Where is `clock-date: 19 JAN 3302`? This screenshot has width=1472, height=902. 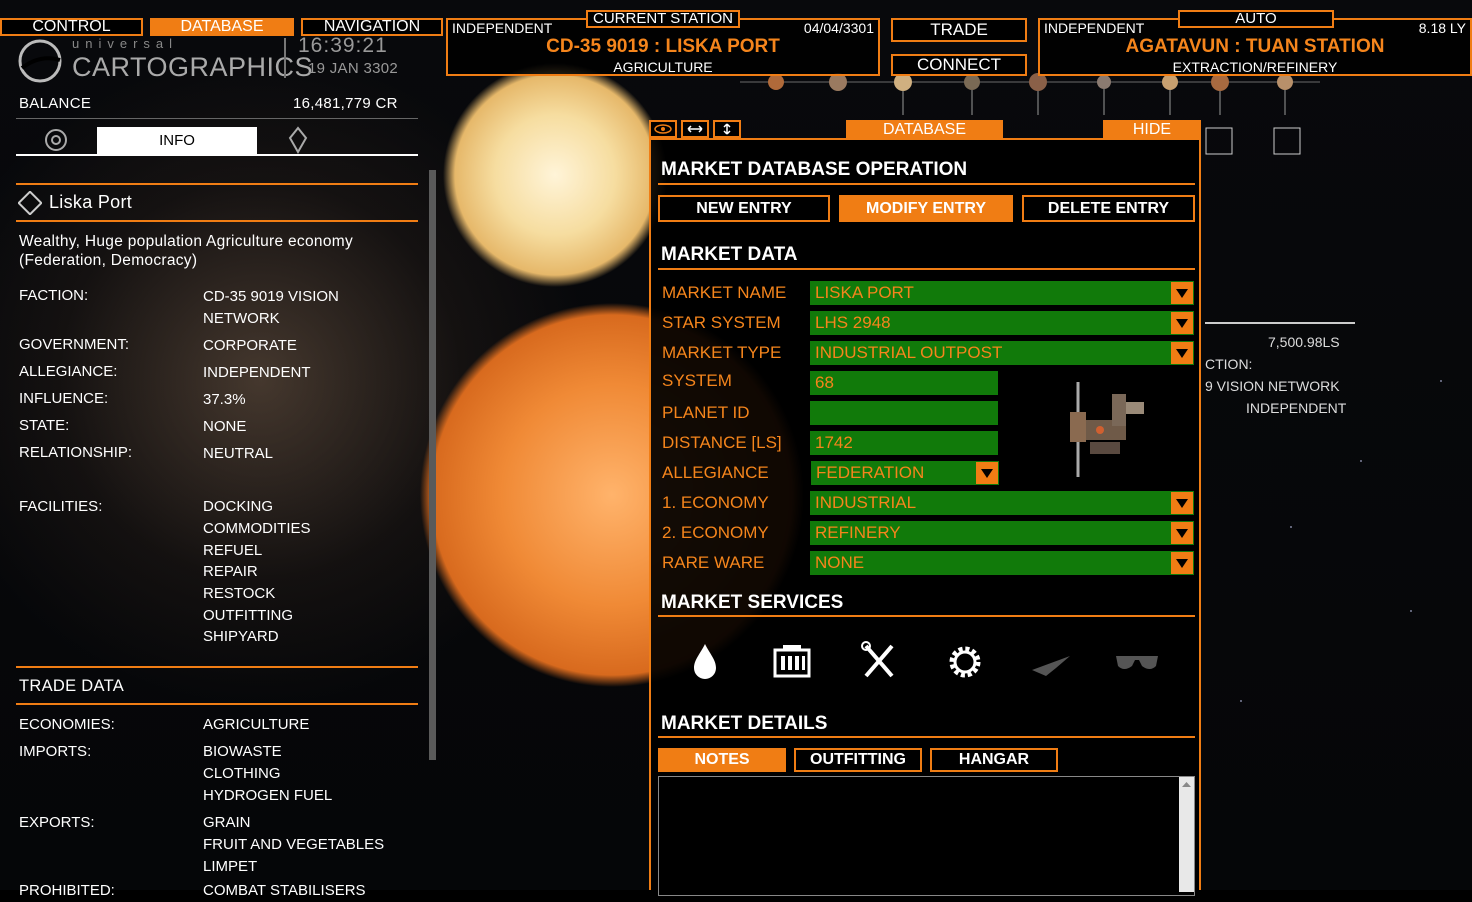 clock-date: 19 JAN 3302 is located at coordinates (353, 68).